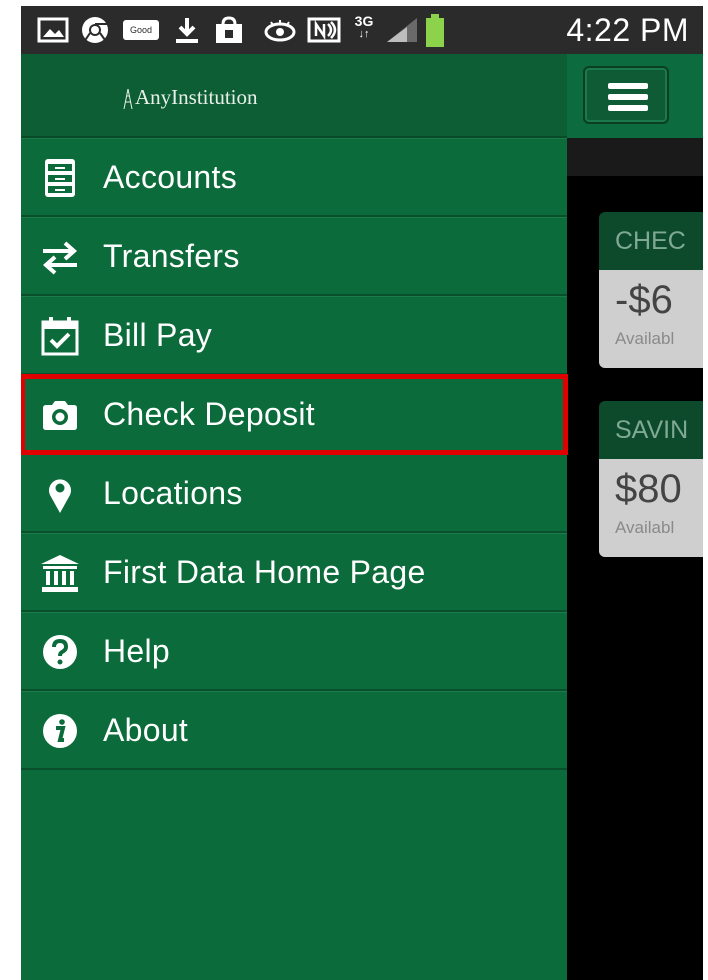 This screenshot has width=708, height=980. What do you see at coordinates (60, 415) in the screenshot?
I see `camera-icon` at bounding box center [60, 415].